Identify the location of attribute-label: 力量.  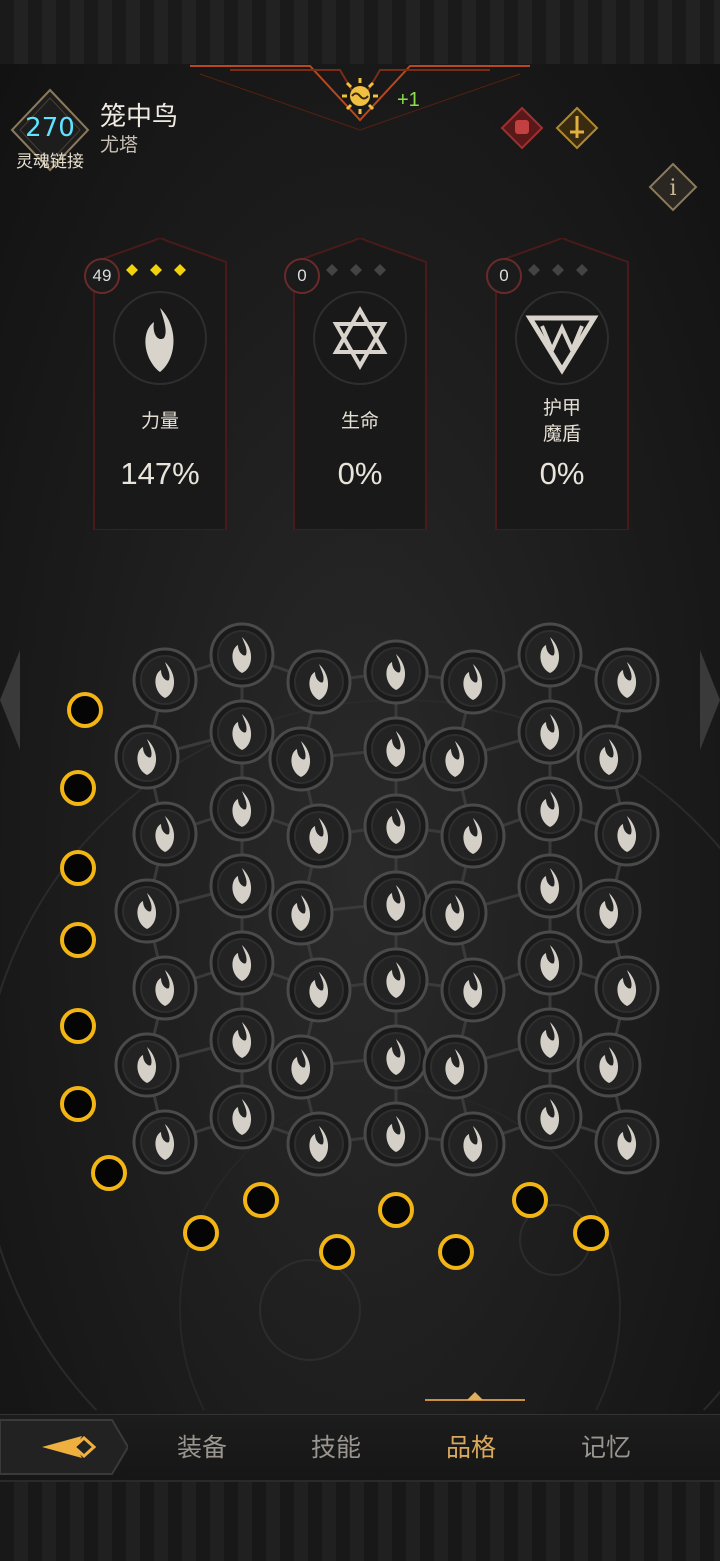
(159, 421).